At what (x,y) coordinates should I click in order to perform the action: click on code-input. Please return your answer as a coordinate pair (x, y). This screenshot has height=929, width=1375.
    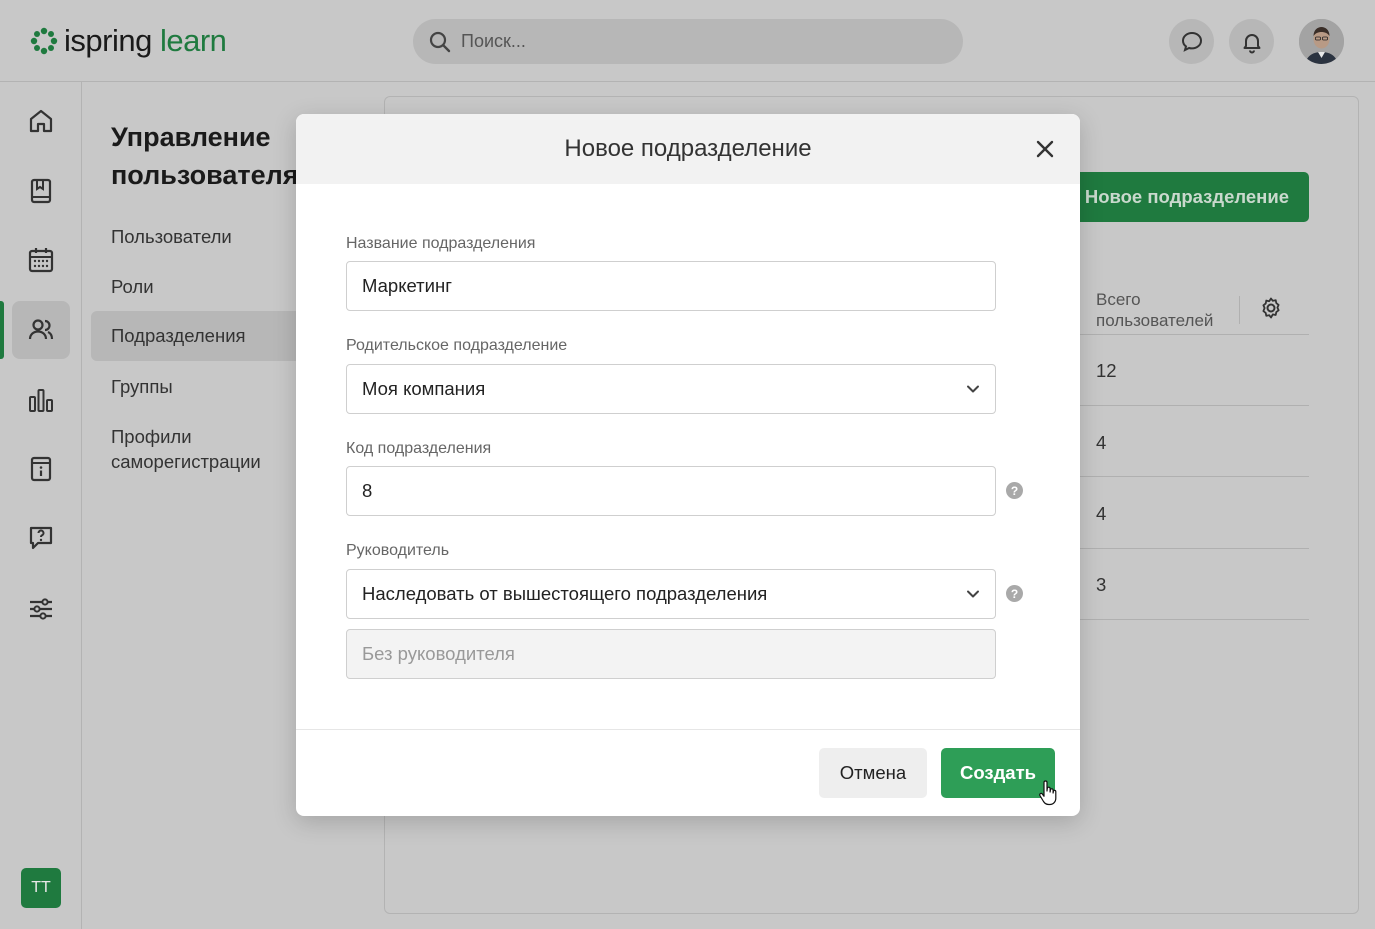
    Looking at the image, I should click on (671, 491).